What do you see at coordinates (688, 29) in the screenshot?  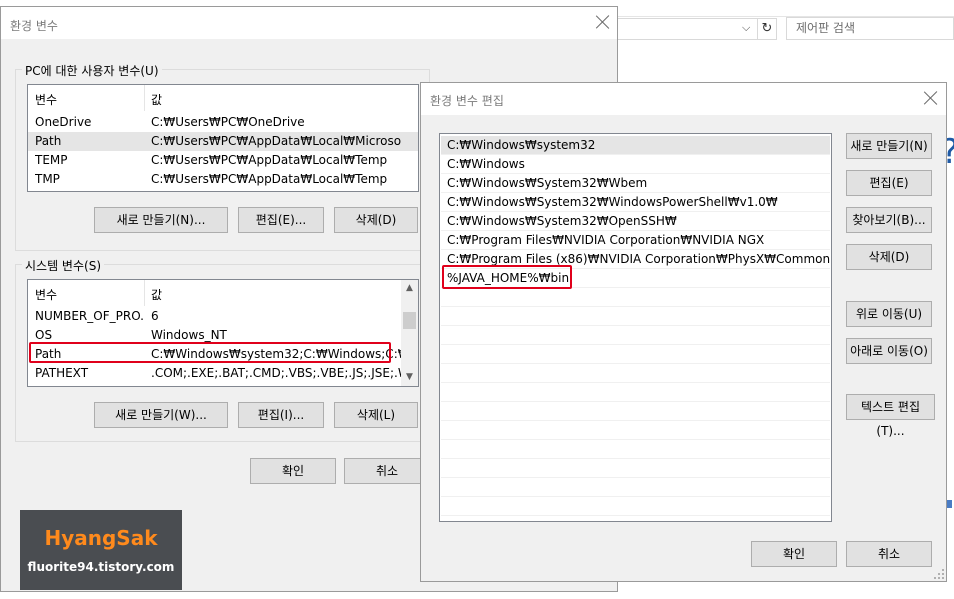 I see `address-bar` at bounding box center [688, 29].